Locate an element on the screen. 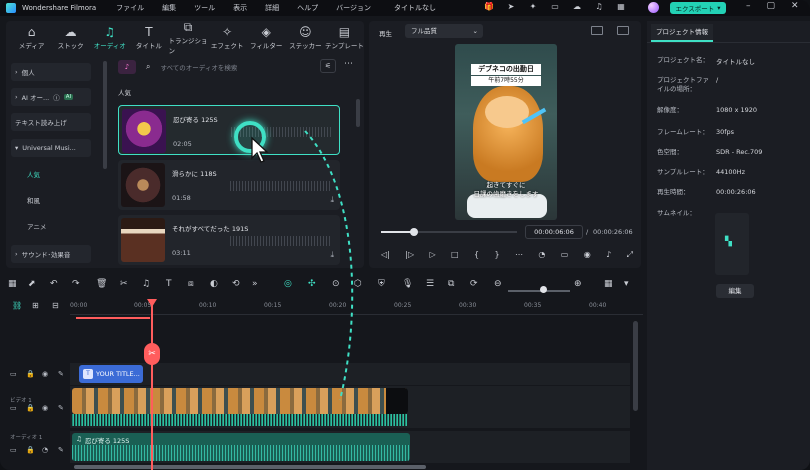 The width and height of the screenshot is (810, 470). more-icon: ⋯ is located at coordinates (348, 64).